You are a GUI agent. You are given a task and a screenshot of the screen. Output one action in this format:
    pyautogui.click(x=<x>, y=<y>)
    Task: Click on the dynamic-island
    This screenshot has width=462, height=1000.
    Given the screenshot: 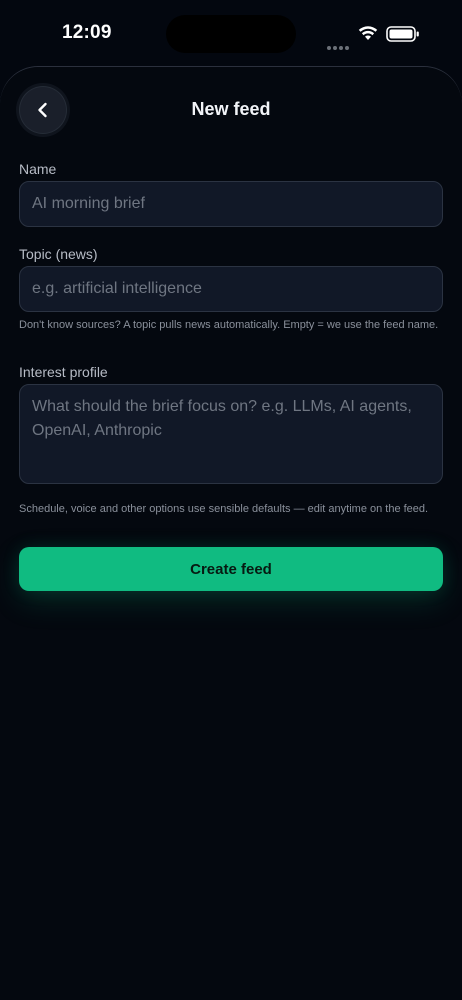 What is the action you would take?
    pyautogui.click(x=231, y=34)
    